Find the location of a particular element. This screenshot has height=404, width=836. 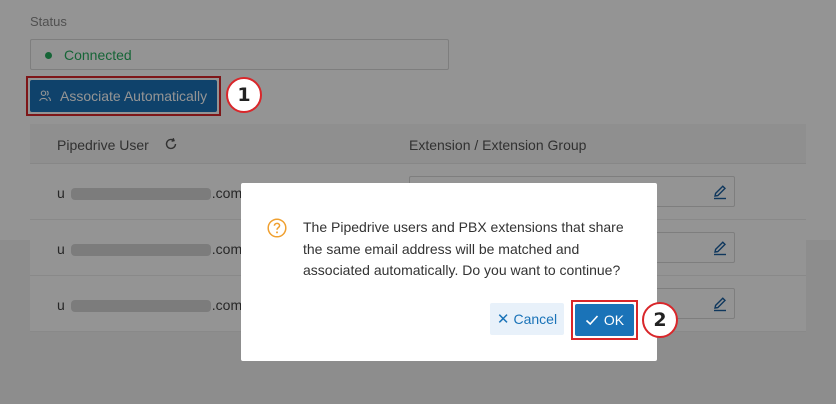

ok-button: OK is located at coordinates (604, 320).